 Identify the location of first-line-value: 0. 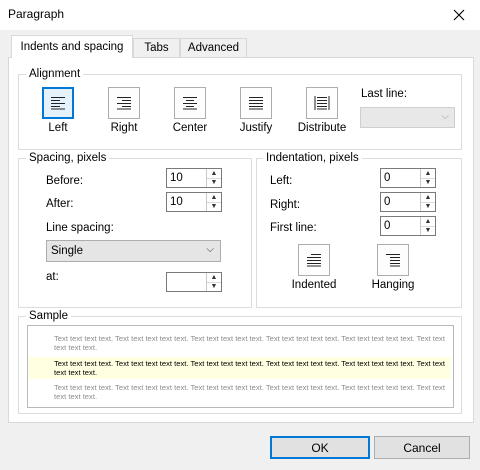
(387, 226).